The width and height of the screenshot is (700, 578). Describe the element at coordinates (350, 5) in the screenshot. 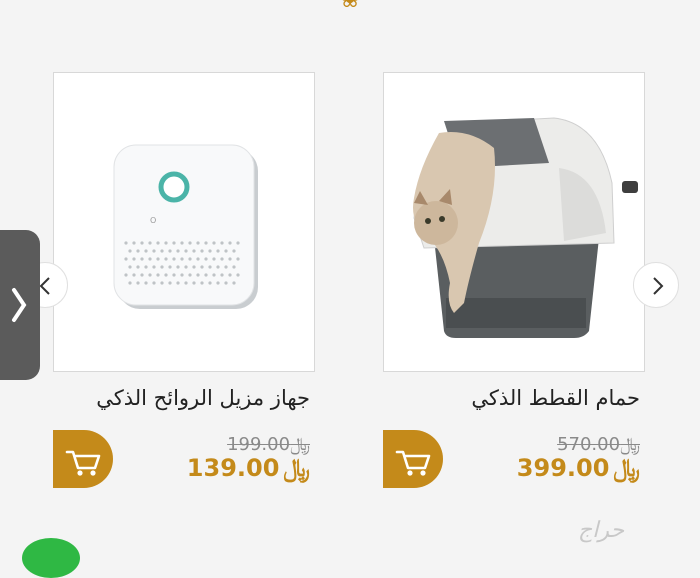

I see `paw-icon: ❀` at that location.